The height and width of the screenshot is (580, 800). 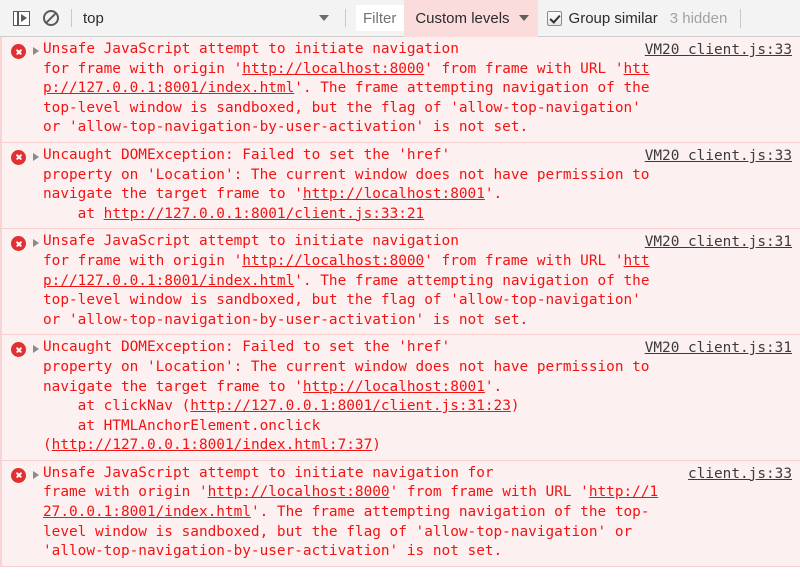 I want to click on console-sidebar-toggle-button, so click(x=21, y=18).